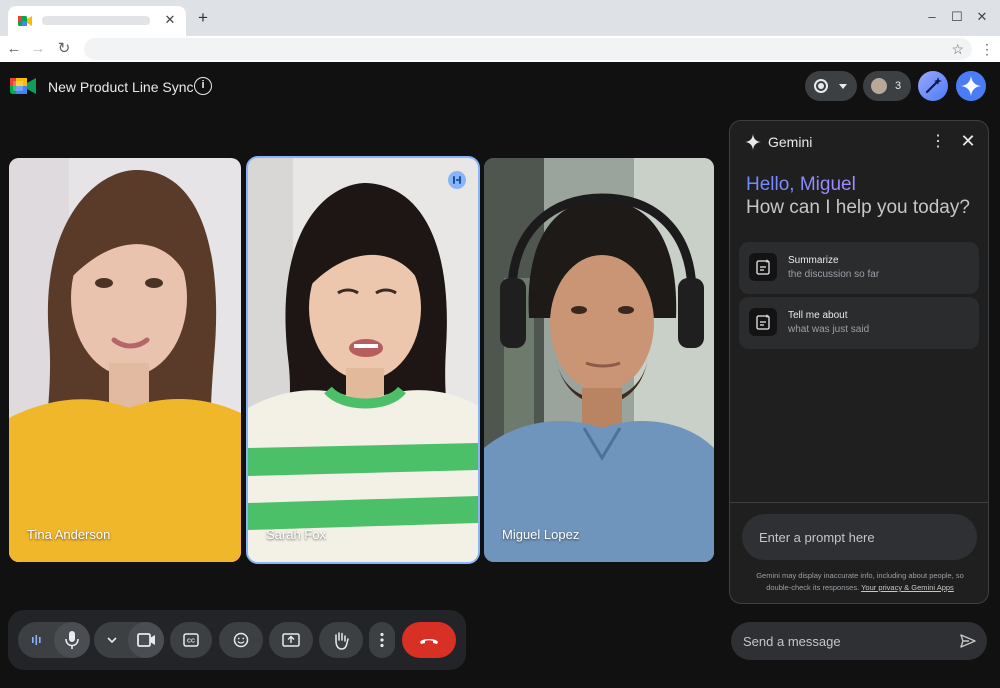 The height and width of the screenshot is (688, 1000). What do you see at coordinates (859, 537) in the screenshot?
I see `gemini-prompt-input` at bounding box center [859, 537].